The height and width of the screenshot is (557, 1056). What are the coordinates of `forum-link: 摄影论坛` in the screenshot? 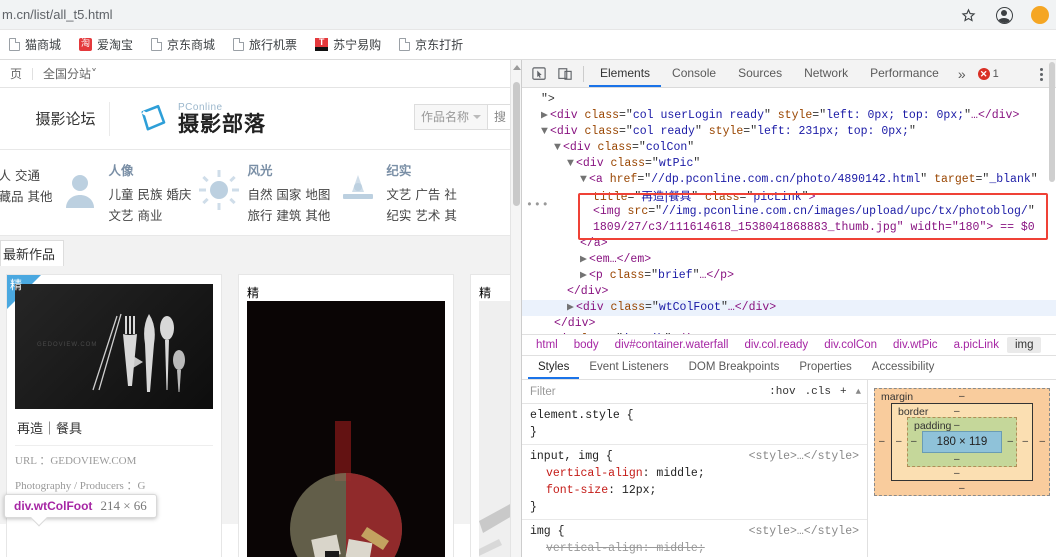 It's located at (66, 118).